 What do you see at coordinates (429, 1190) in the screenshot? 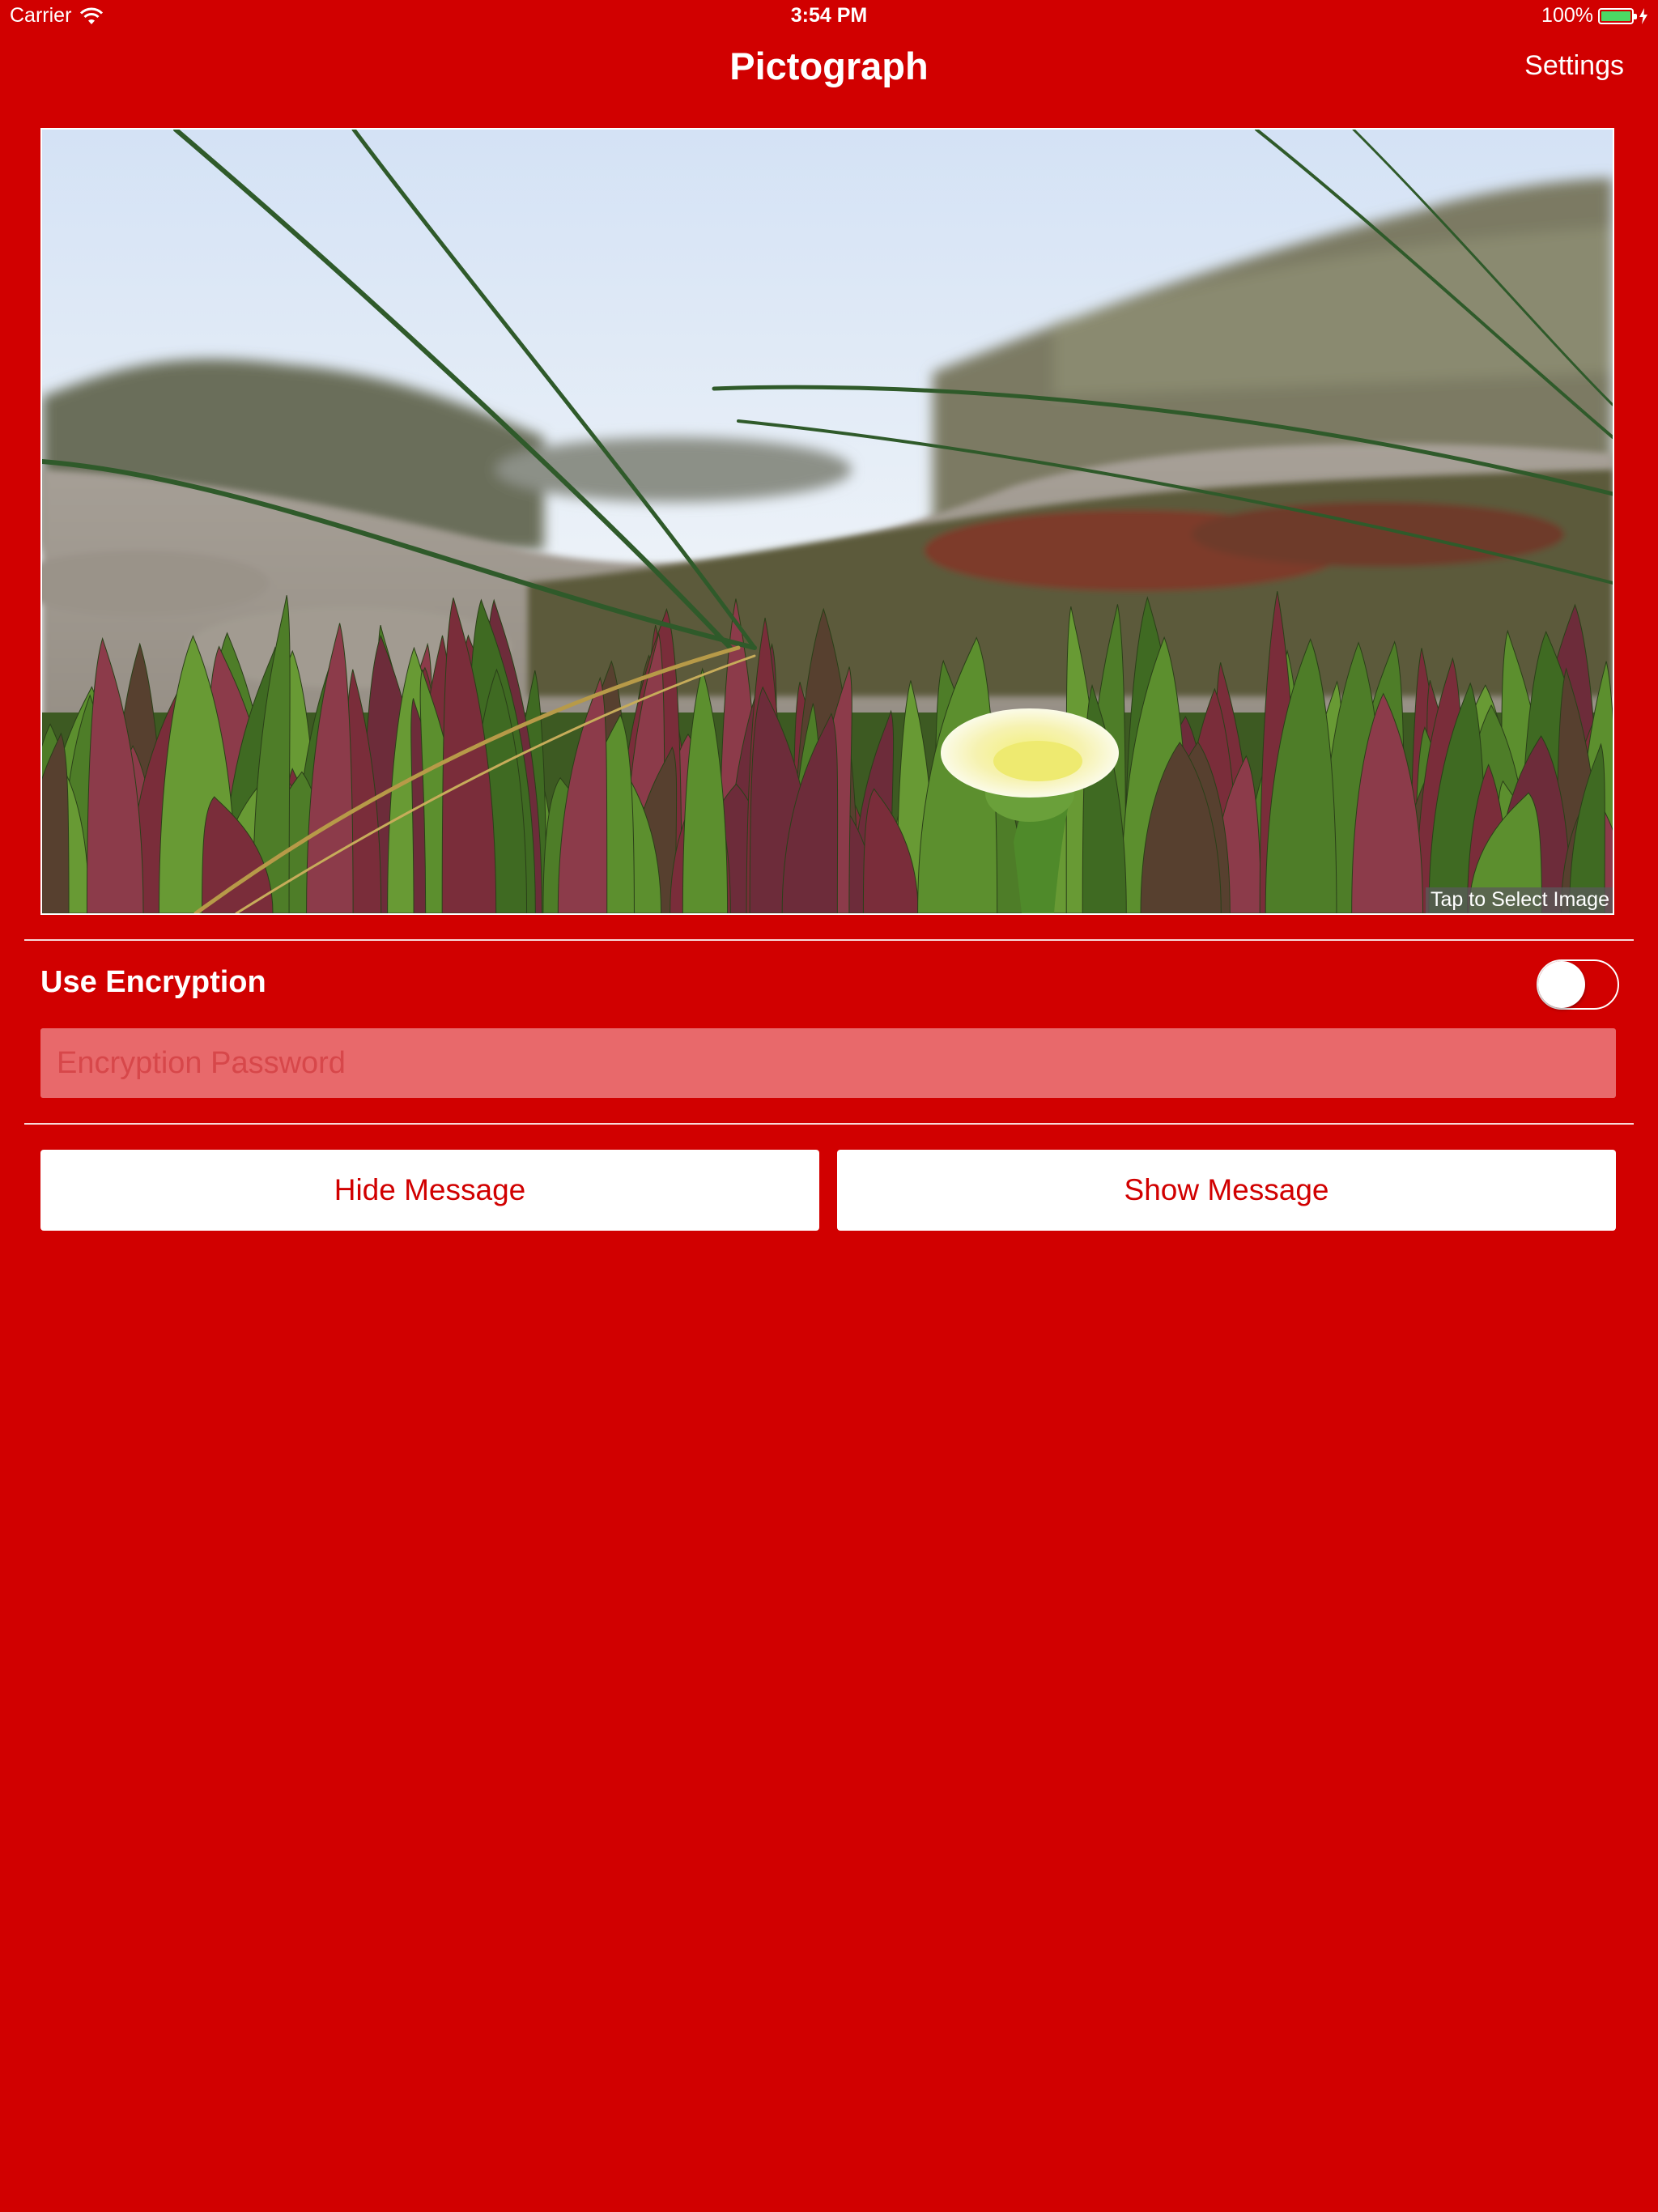
I see `hide-message-button: Hide Message` at bounding box center [429, 1190].